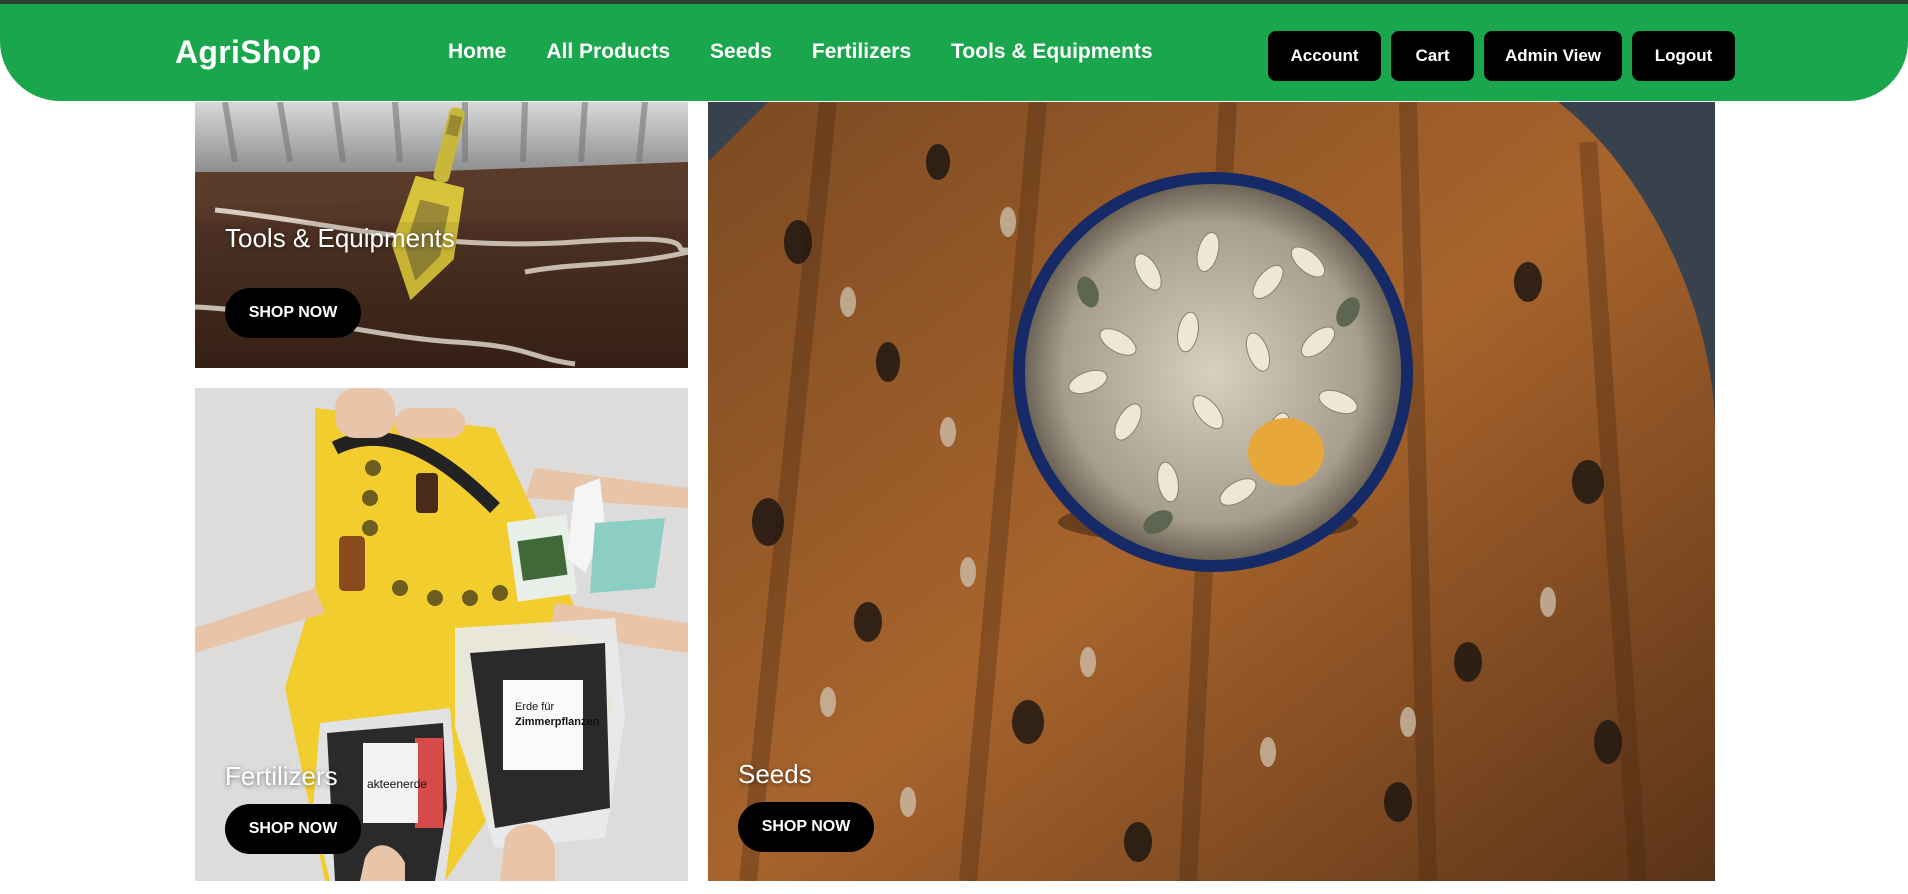 The height and width of the screenshot is (894, 1908). I want to click on account-actions: Account Cart Admin View Logout, so click(1501, 56).